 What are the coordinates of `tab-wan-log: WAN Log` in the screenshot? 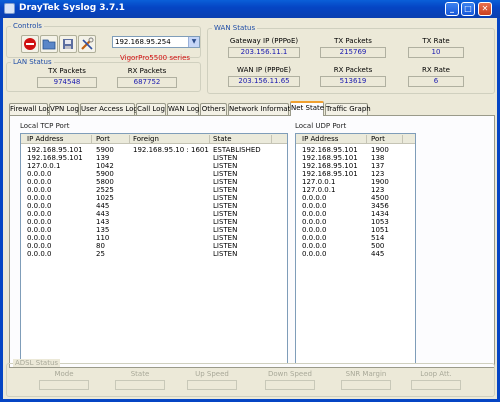 It's located at (183, 109).